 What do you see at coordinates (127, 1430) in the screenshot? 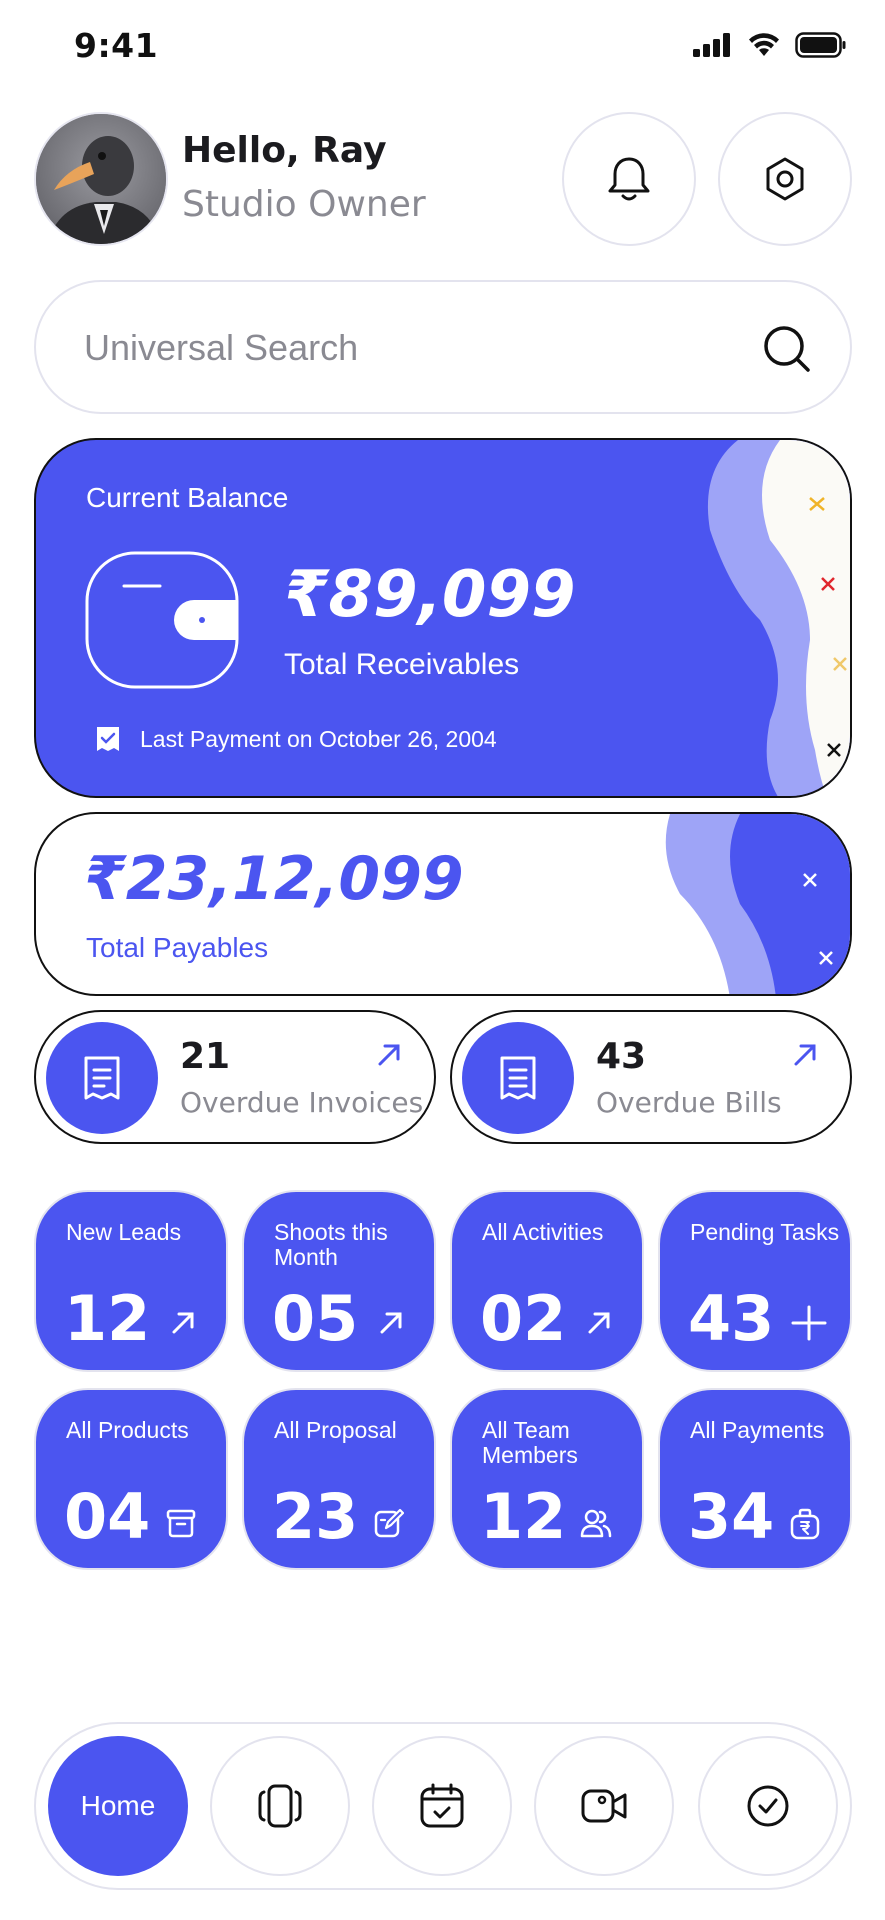
I see `tile-label: All Products` at bounding box center [127, 1430].